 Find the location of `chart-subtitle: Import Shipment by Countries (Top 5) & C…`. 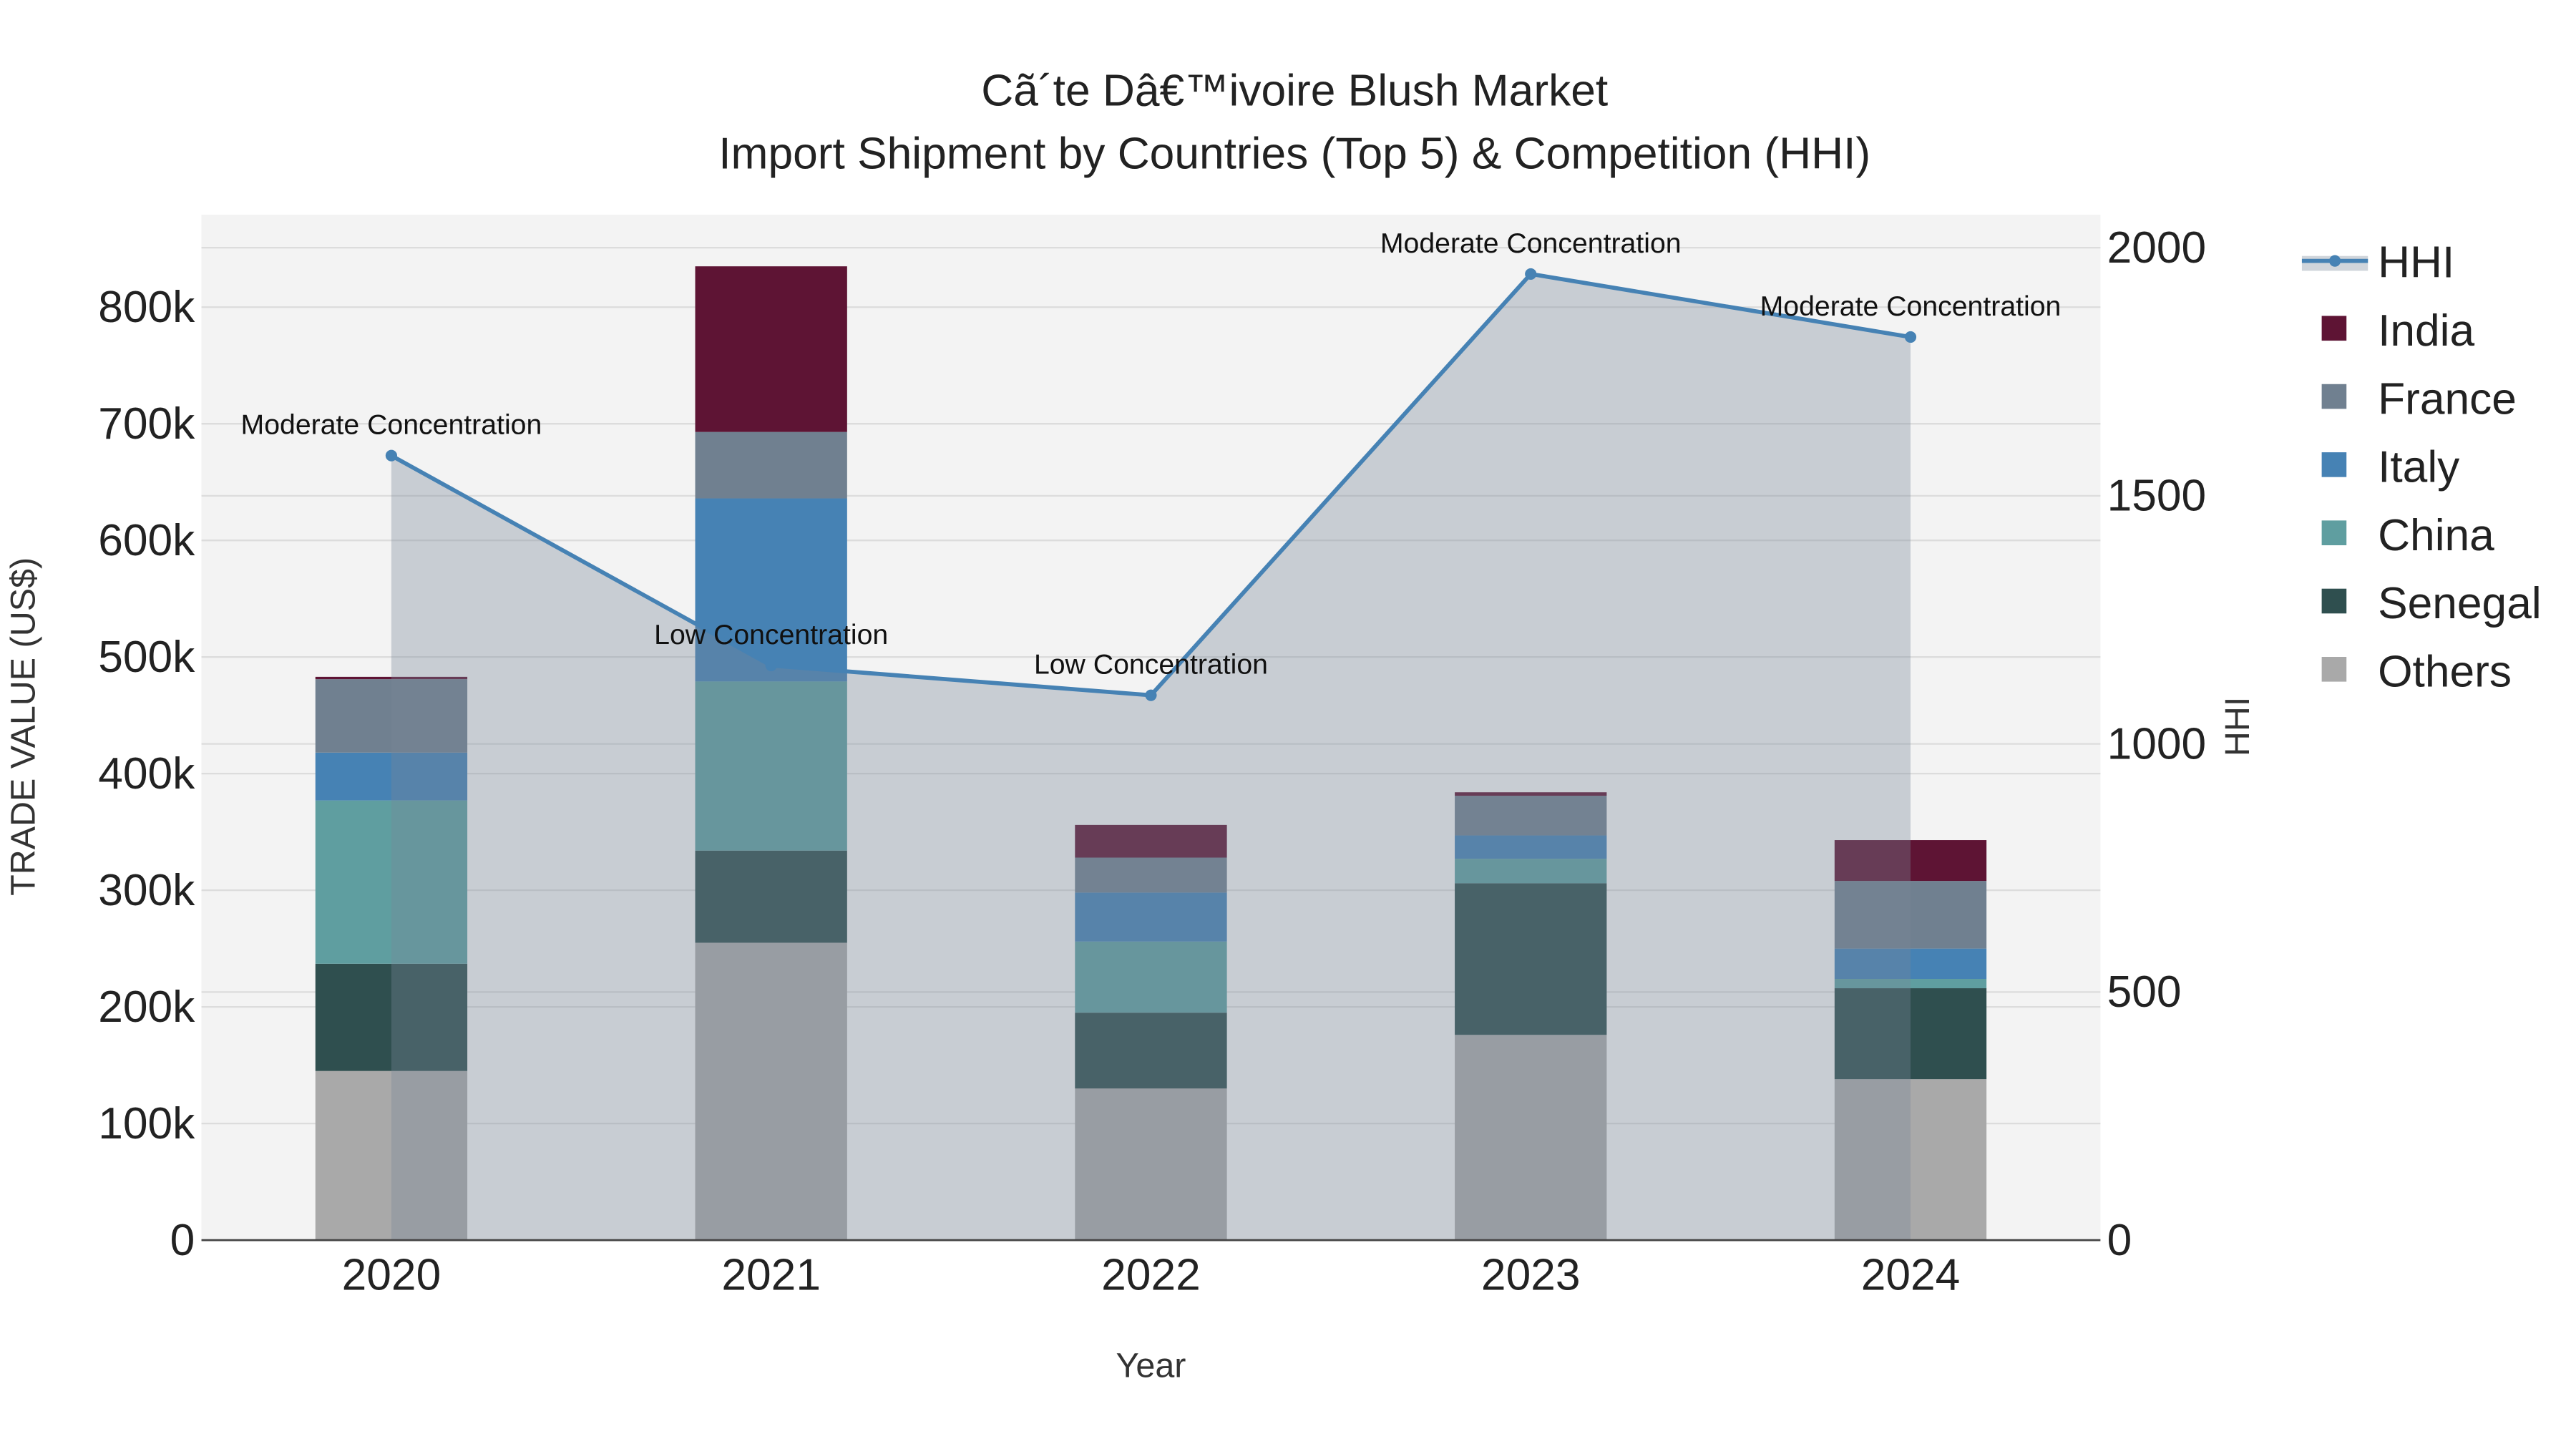

chart-subtitle: Import Shipment by Countries (Top 5) & C… is located at coordinates (1294, 153).